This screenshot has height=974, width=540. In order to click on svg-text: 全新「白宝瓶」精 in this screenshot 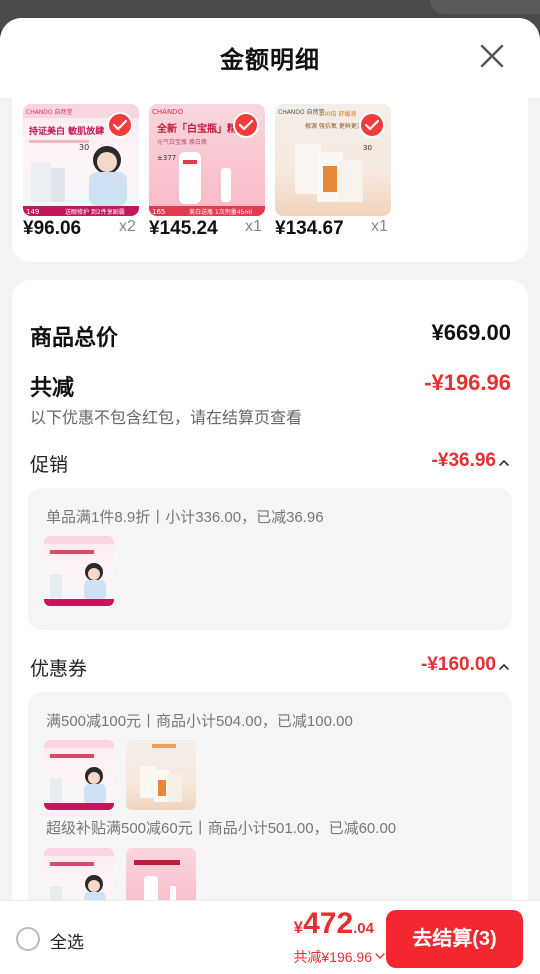, I will do `click(196, 128)`.